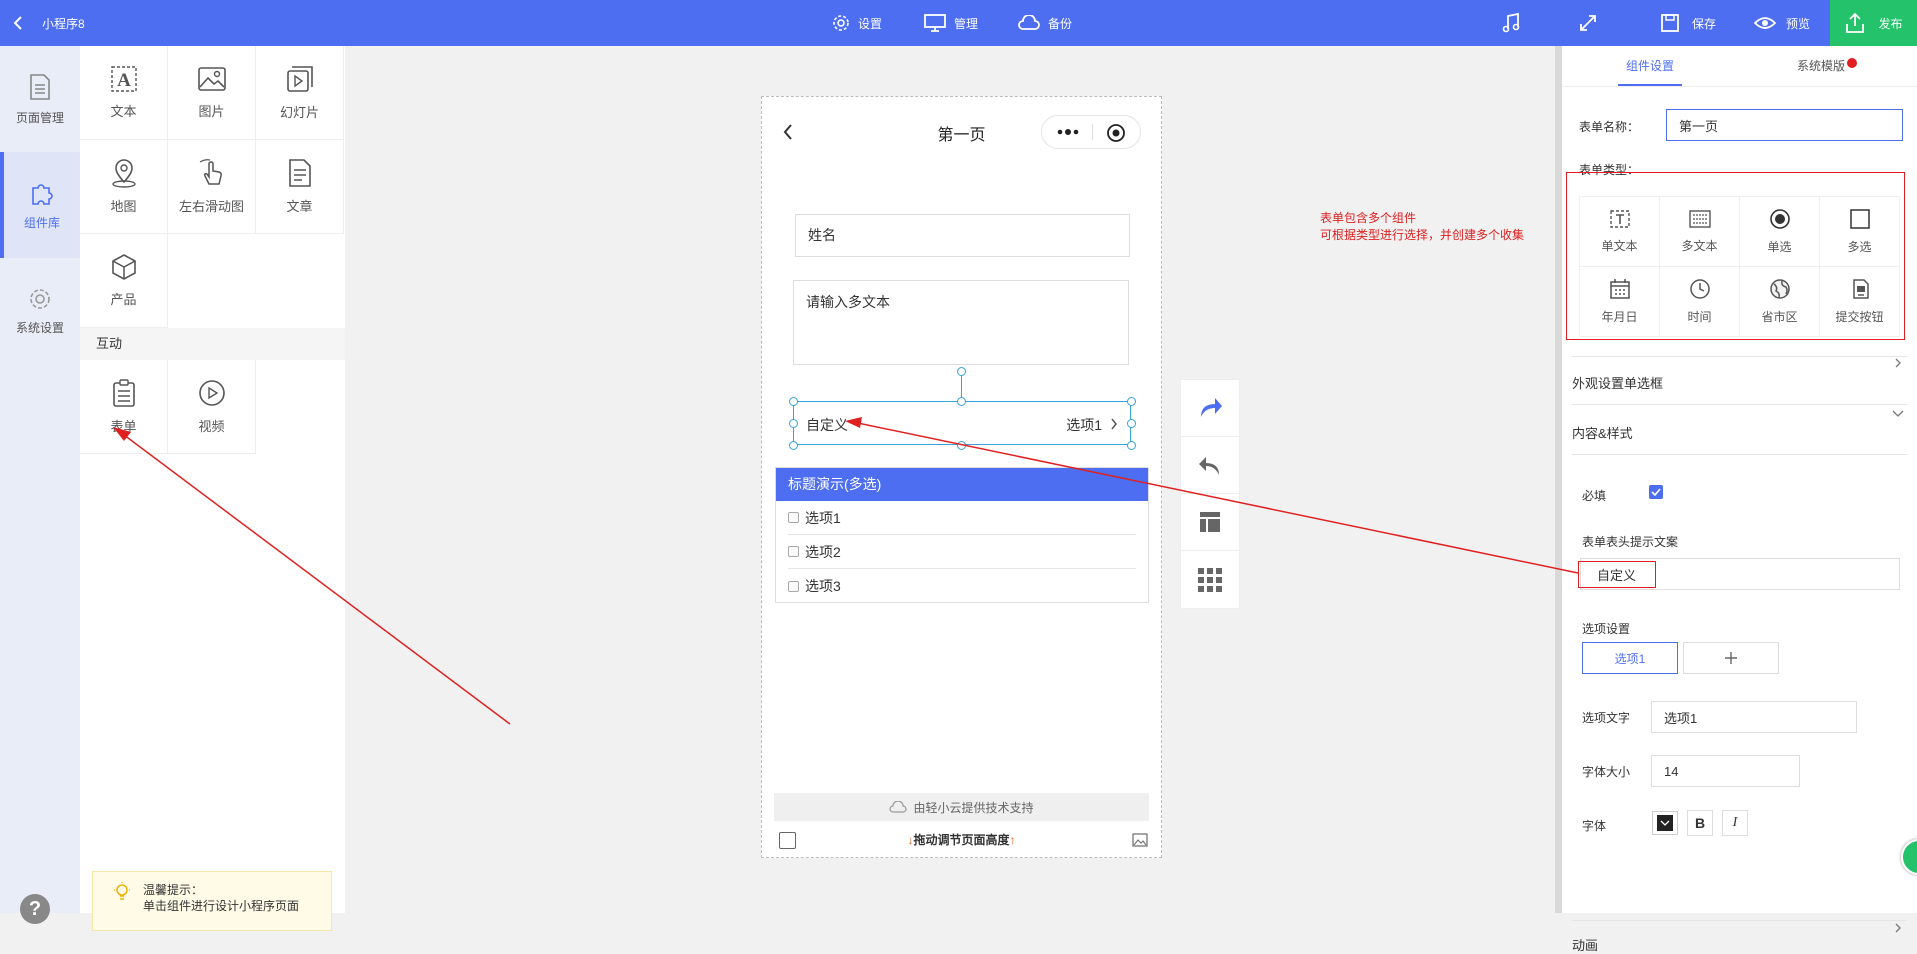  I want to click on bold-button: B, so click(1700, 823).